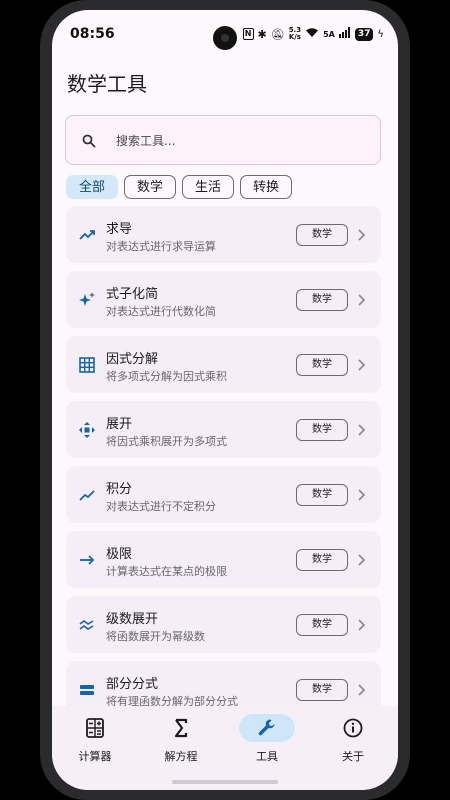 The image size is (450, 800). What do you see at coordinates (95, 756) in the screenshot?
I see `nav-label: 计算器` at bounding box center [95, 756].